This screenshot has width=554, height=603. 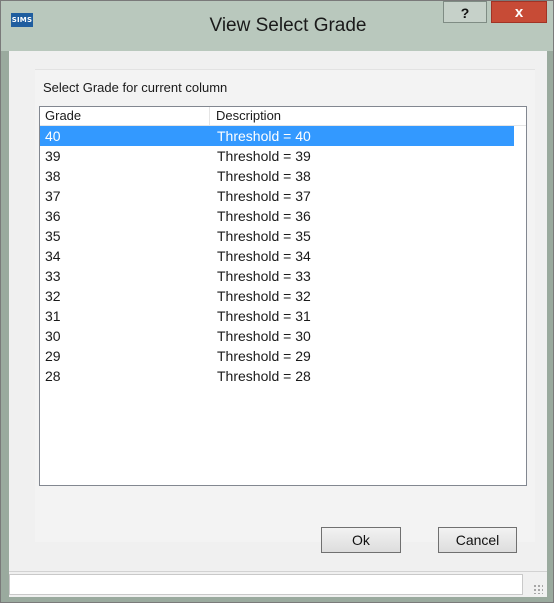 I want to click on close-button: x, so click(x=519, y=12).